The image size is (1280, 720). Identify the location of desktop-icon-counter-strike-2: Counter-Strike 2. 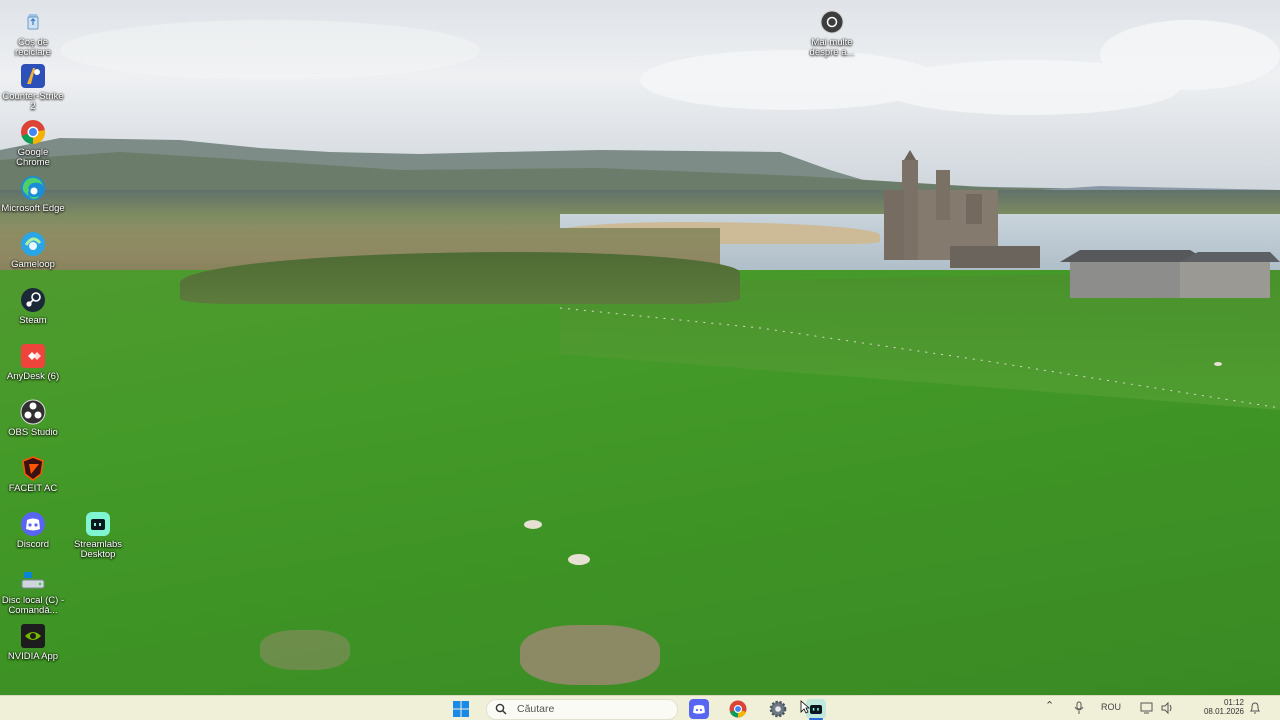
(33, 87).